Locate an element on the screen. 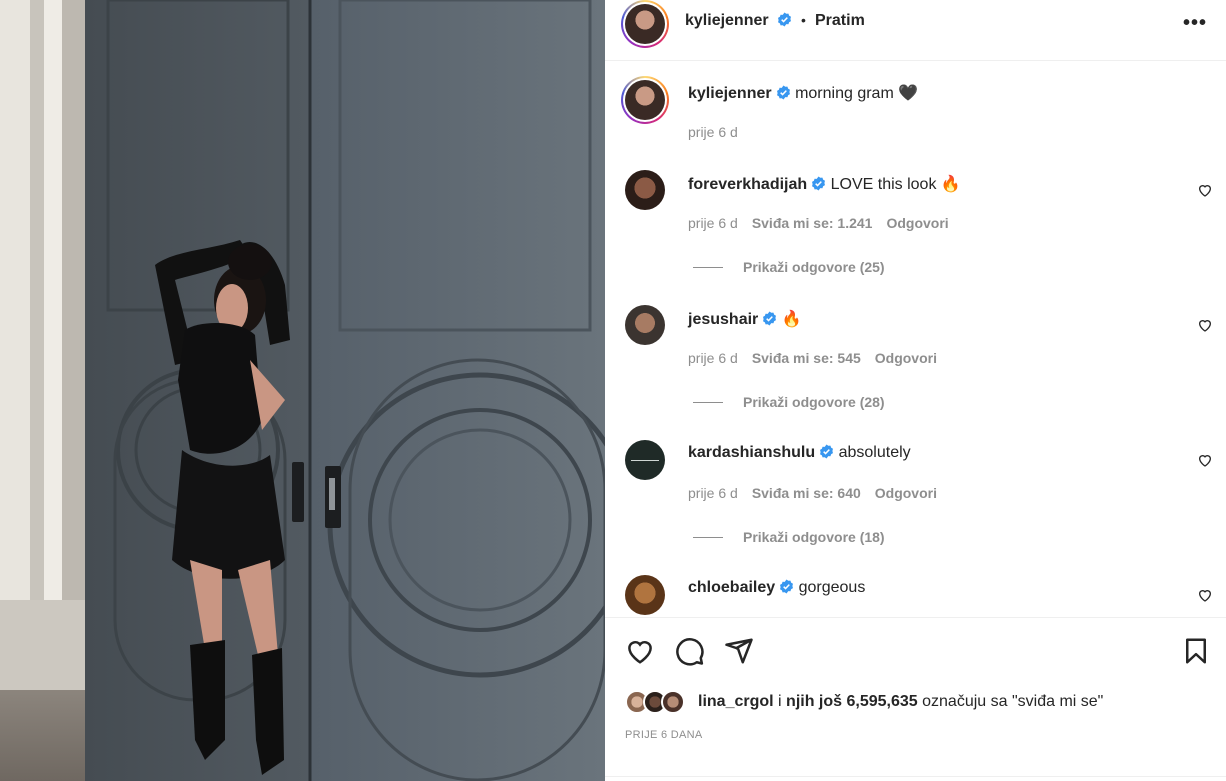 Image resolution: width=1226 pixels, height=781 pixels. caption-line: kyliejenner morning gram 🖤 is located at coordinates (803, 93).